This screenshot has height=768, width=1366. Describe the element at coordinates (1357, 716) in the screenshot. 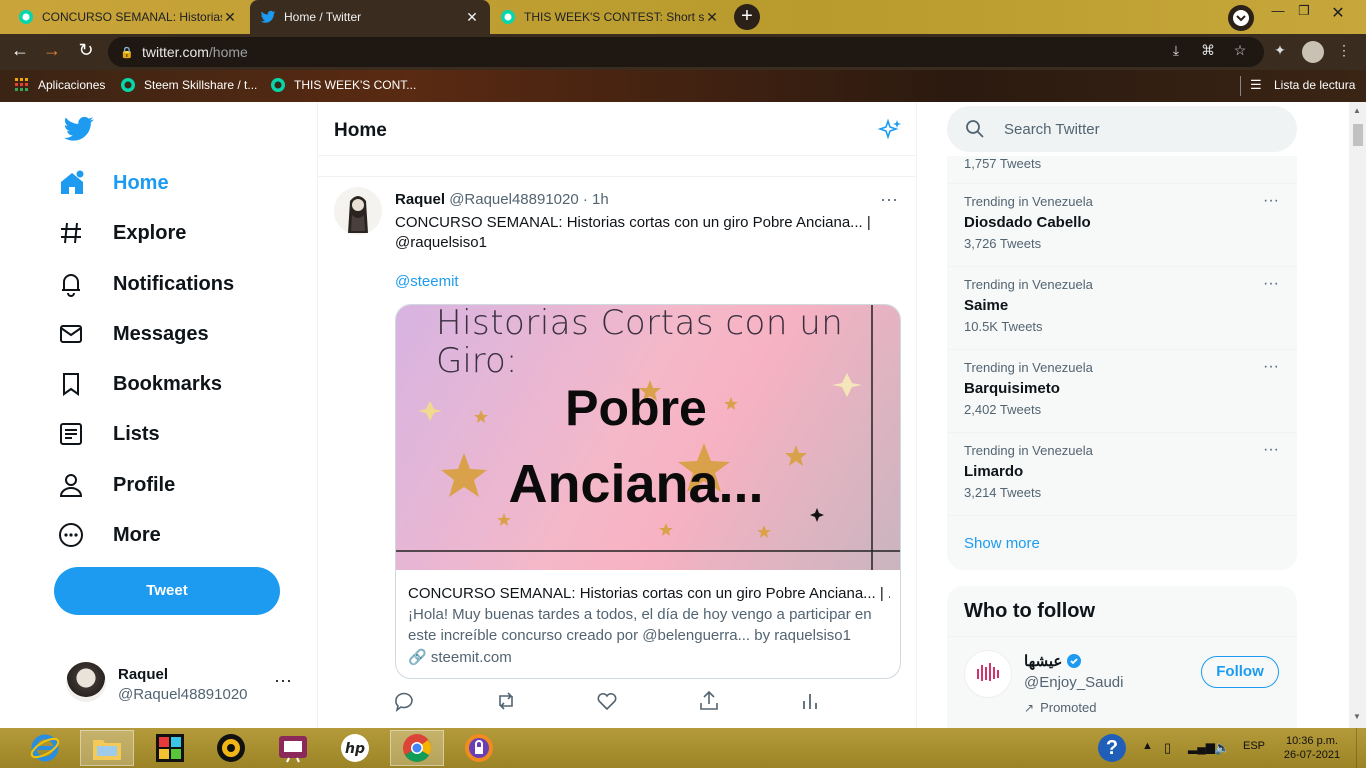

I see `scroll-down-icon: ▼` at that location.